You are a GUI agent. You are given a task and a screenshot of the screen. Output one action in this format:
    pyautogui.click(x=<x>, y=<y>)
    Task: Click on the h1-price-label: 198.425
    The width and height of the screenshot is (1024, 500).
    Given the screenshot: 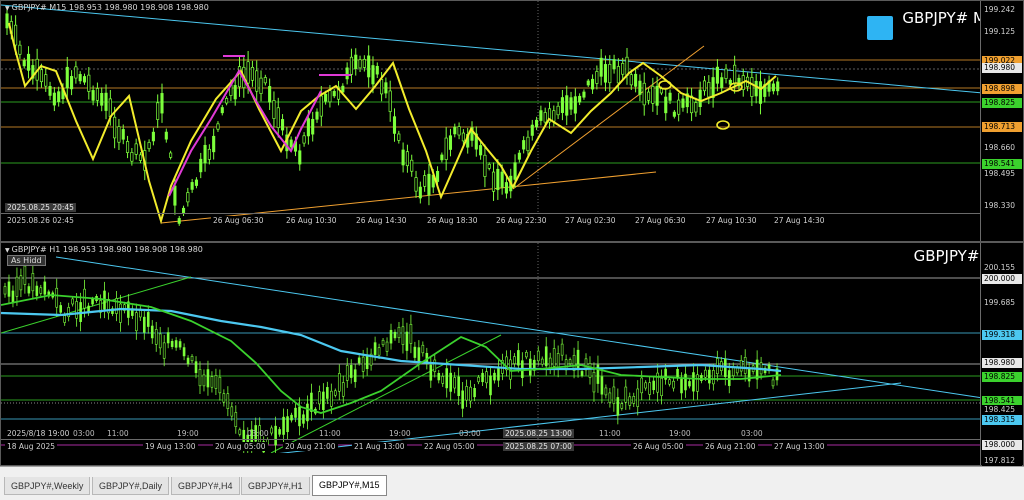 What is the action you would take?
    pyautogui.click(x=1002, y=410)
    